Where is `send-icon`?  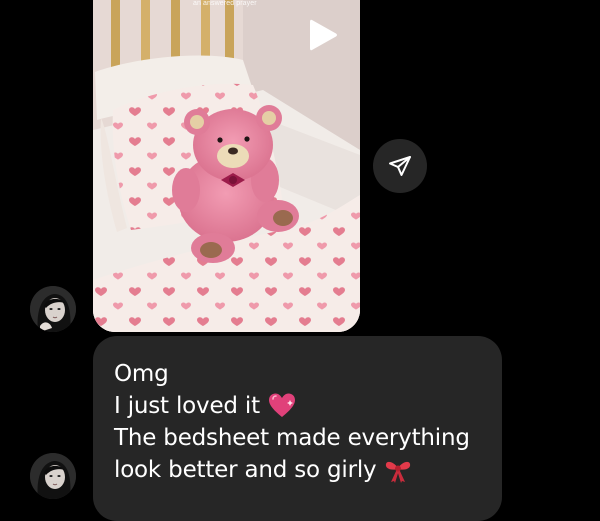
send-icon is located at coordinates (400, 166).